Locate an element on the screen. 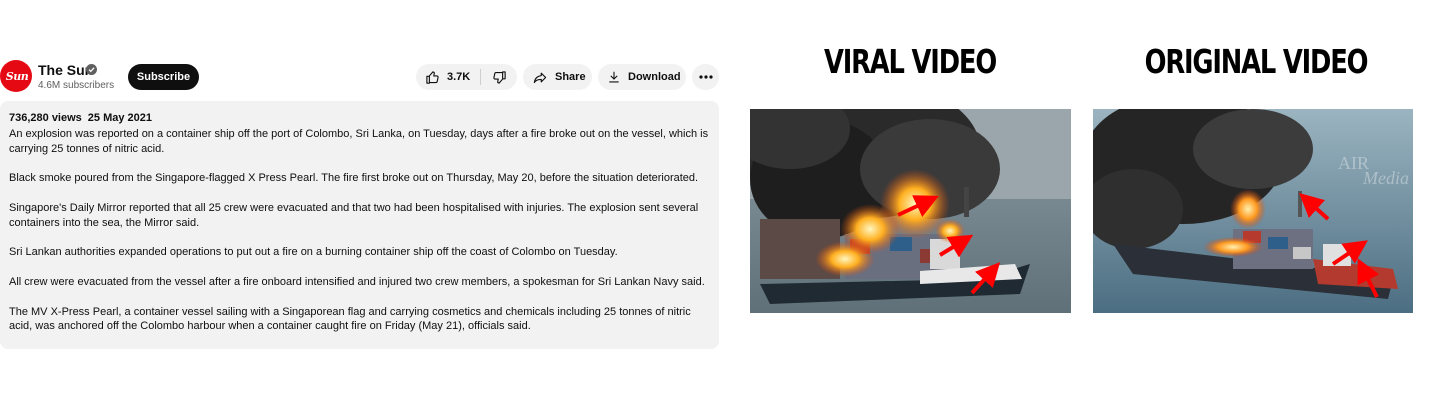  like-dislike-group: 3.7K is located at coordinates (466, 77).